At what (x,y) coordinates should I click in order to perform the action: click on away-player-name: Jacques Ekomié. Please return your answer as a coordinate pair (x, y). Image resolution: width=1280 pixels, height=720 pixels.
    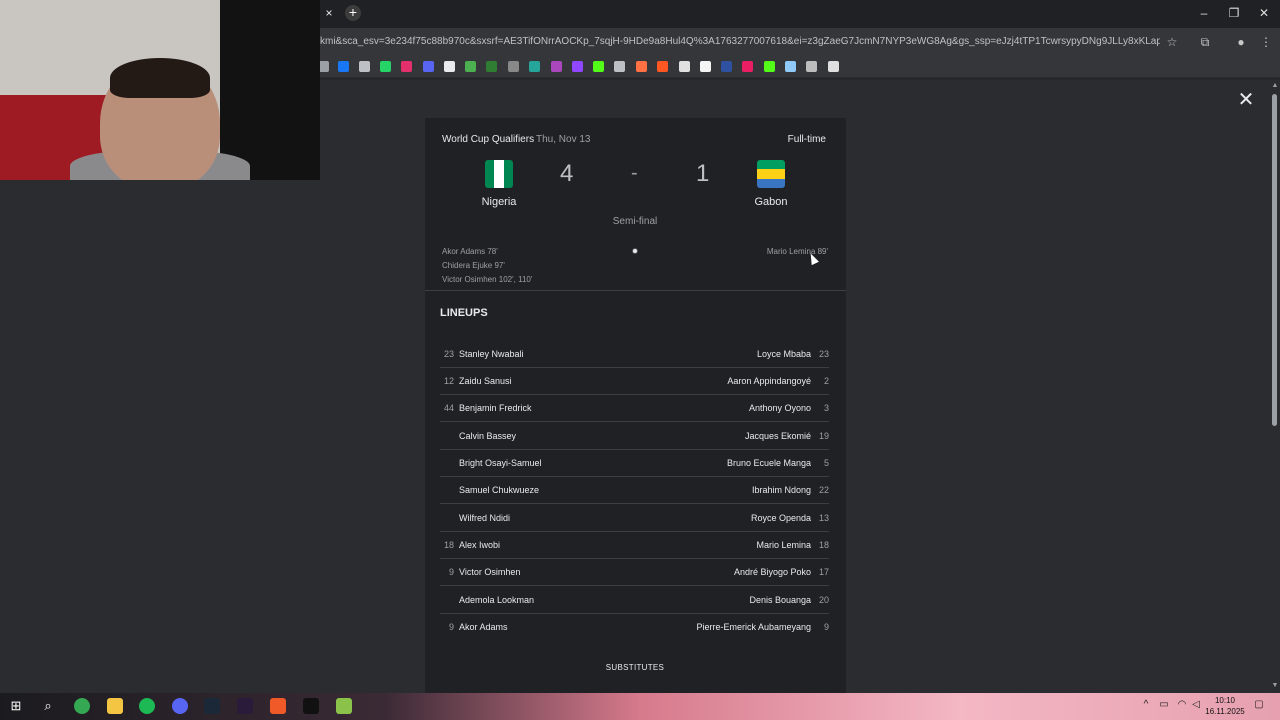
    Looking at the image, I should click on (778, 436).